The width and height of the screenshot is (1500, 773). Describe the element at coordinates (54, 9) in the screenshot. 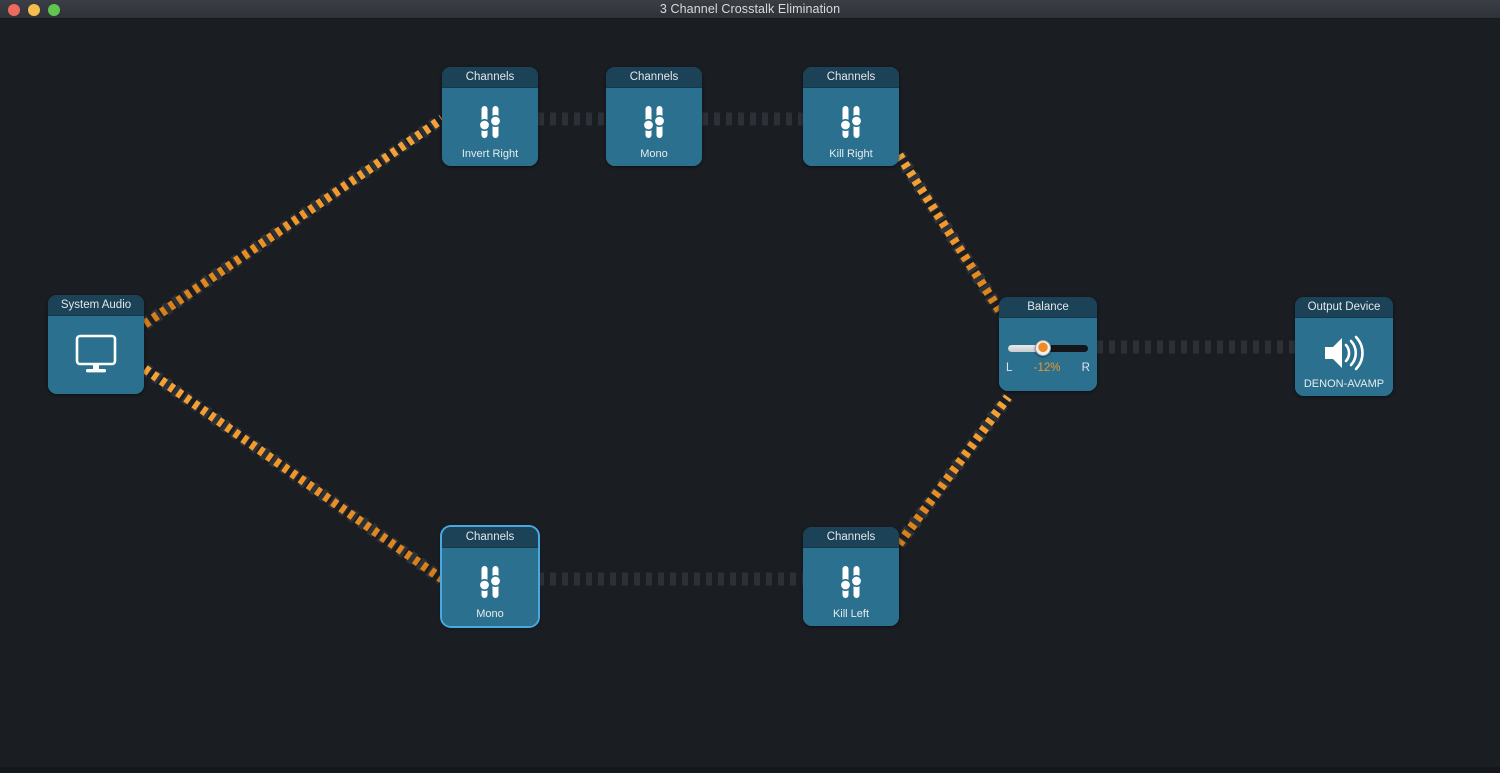

I see `zoom-button` at that location.